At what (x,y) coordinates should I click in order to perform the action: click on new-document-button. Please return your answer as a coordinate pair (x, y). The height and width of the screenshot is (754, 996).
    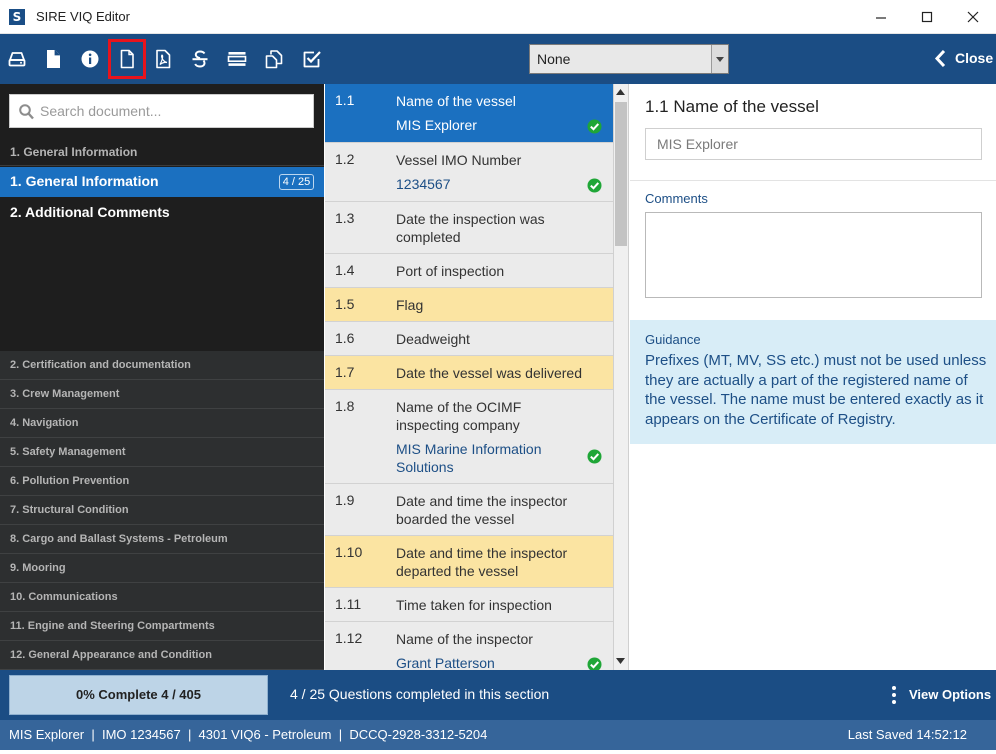
    Looking at the image, I should click on (53, 59).